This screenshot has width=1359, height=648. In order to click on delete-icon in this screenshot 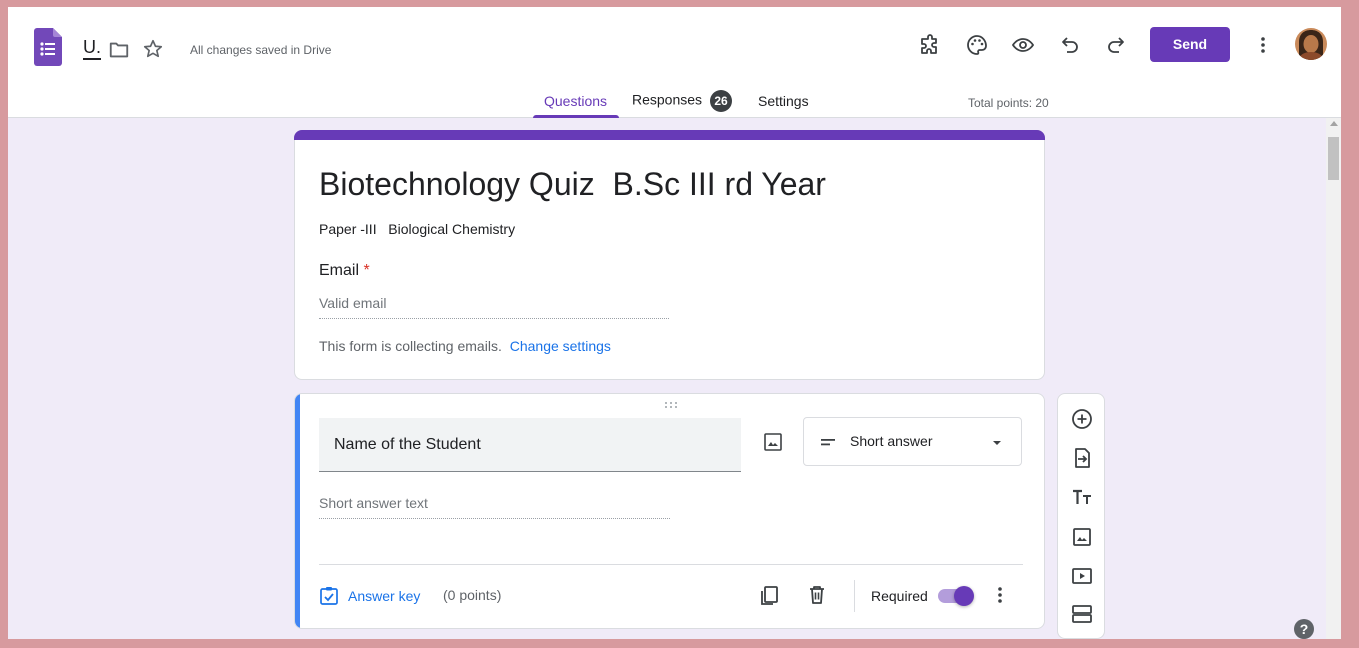, I will do `click(817, 595)`.